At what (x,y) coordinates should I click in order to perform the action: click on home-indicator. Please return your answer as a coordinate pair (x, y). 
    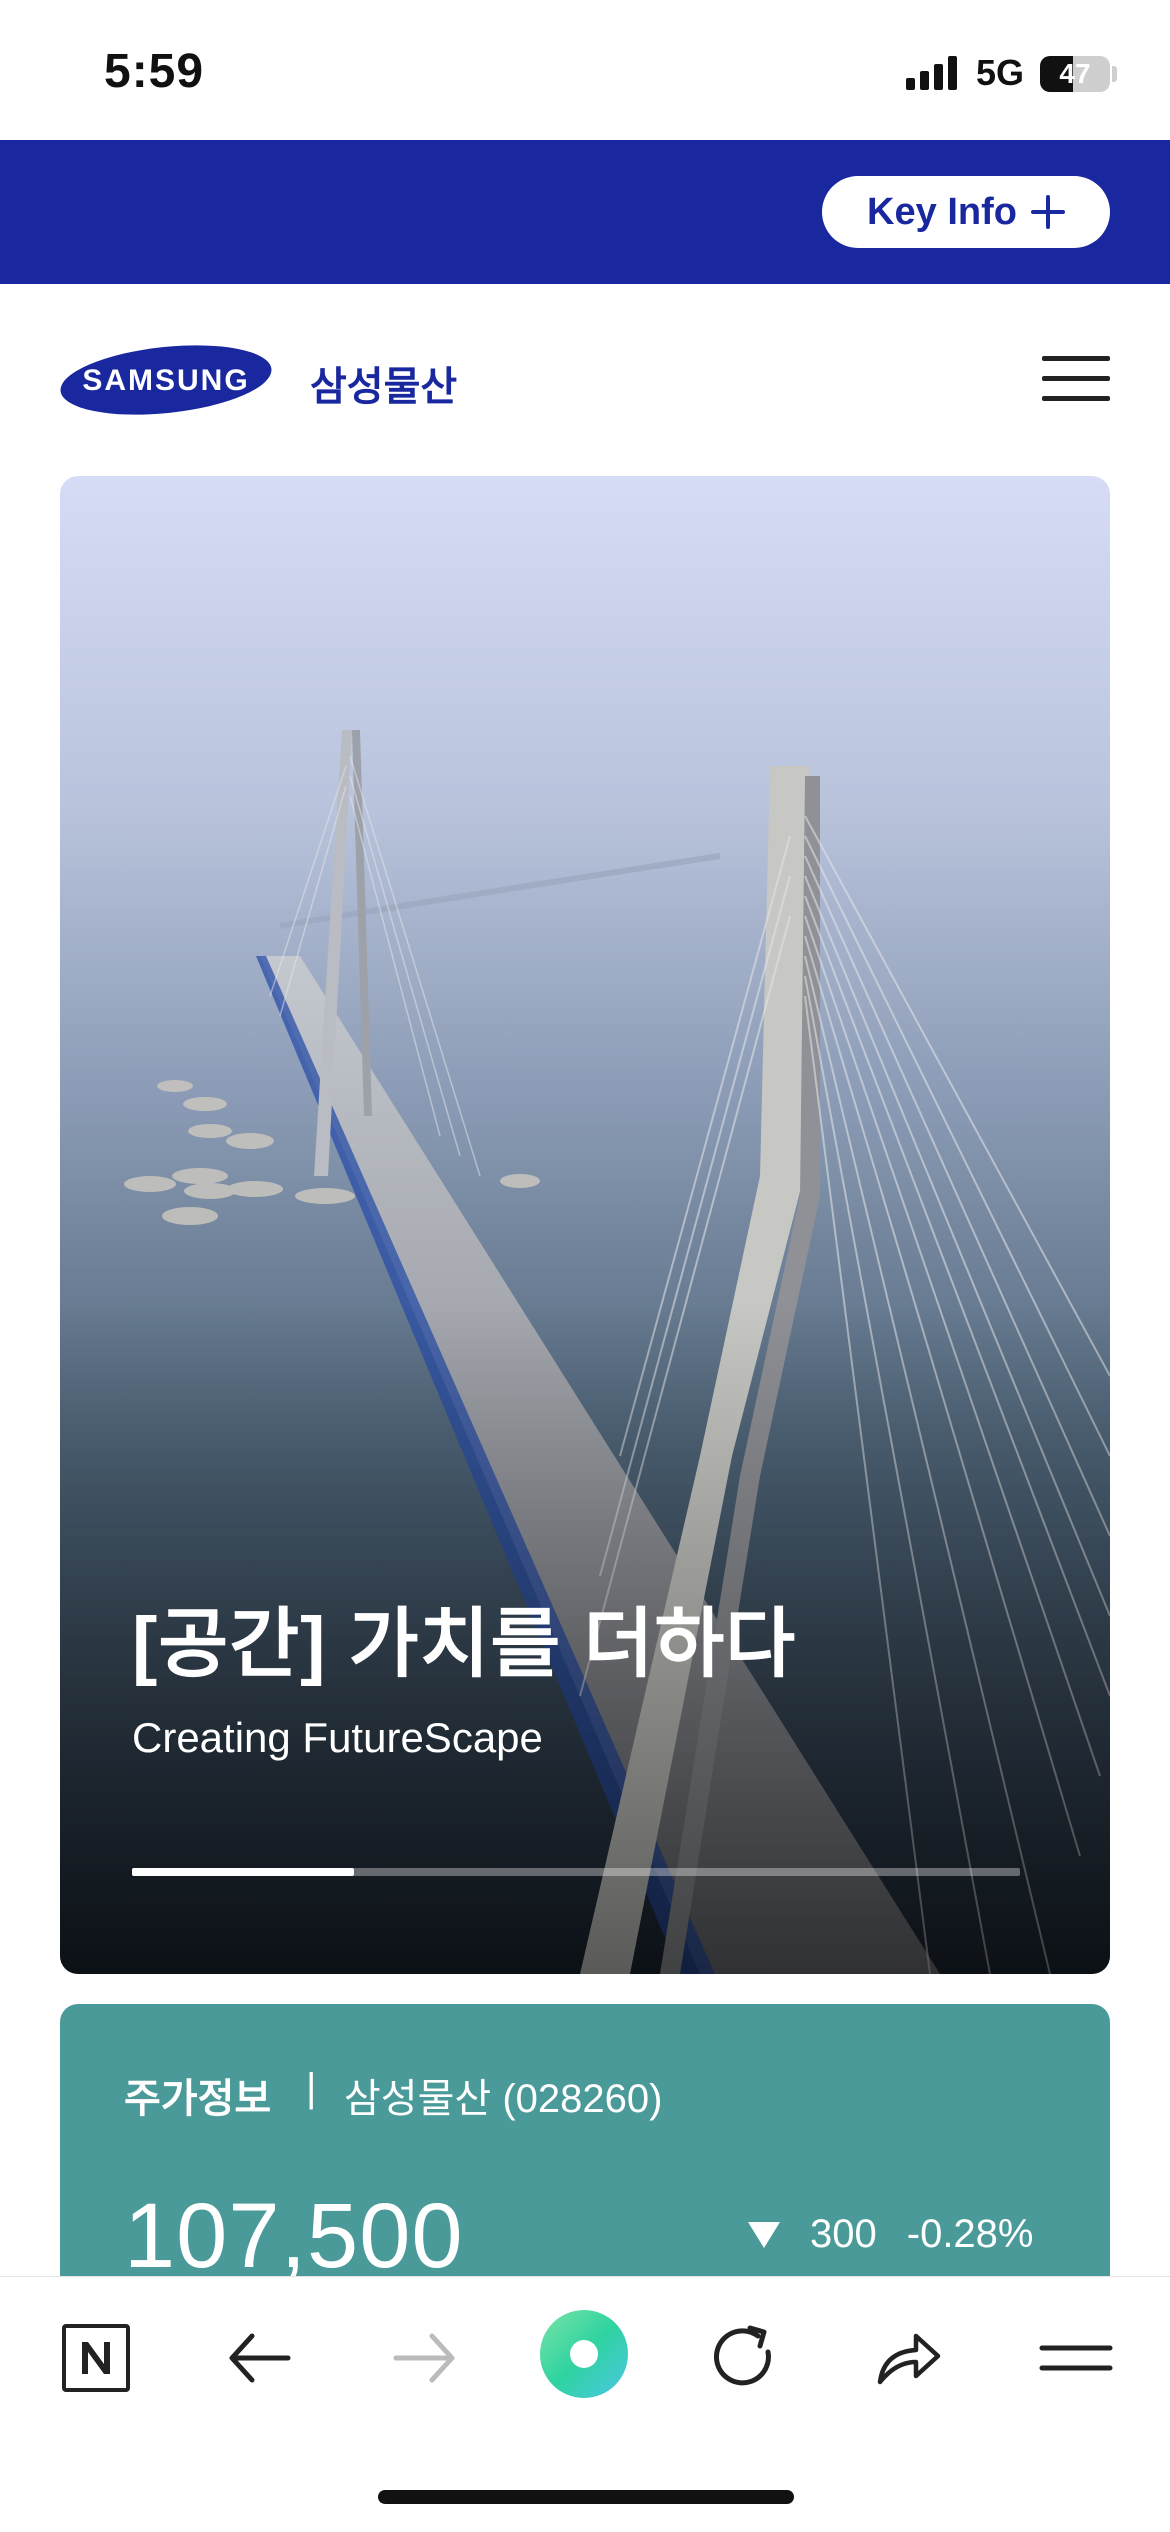
    Looking at the image, I should click on (586, 2497).